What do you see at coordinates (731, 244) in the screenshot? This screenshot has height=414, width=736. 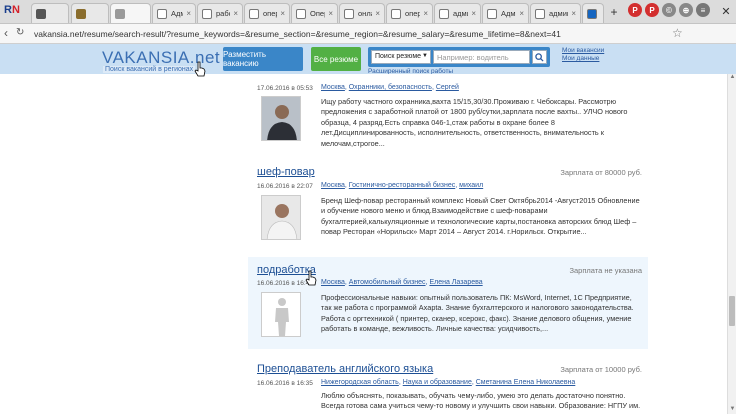 I see `page-scrollbar: ▲ ▼` at bounding box center [731, 244].